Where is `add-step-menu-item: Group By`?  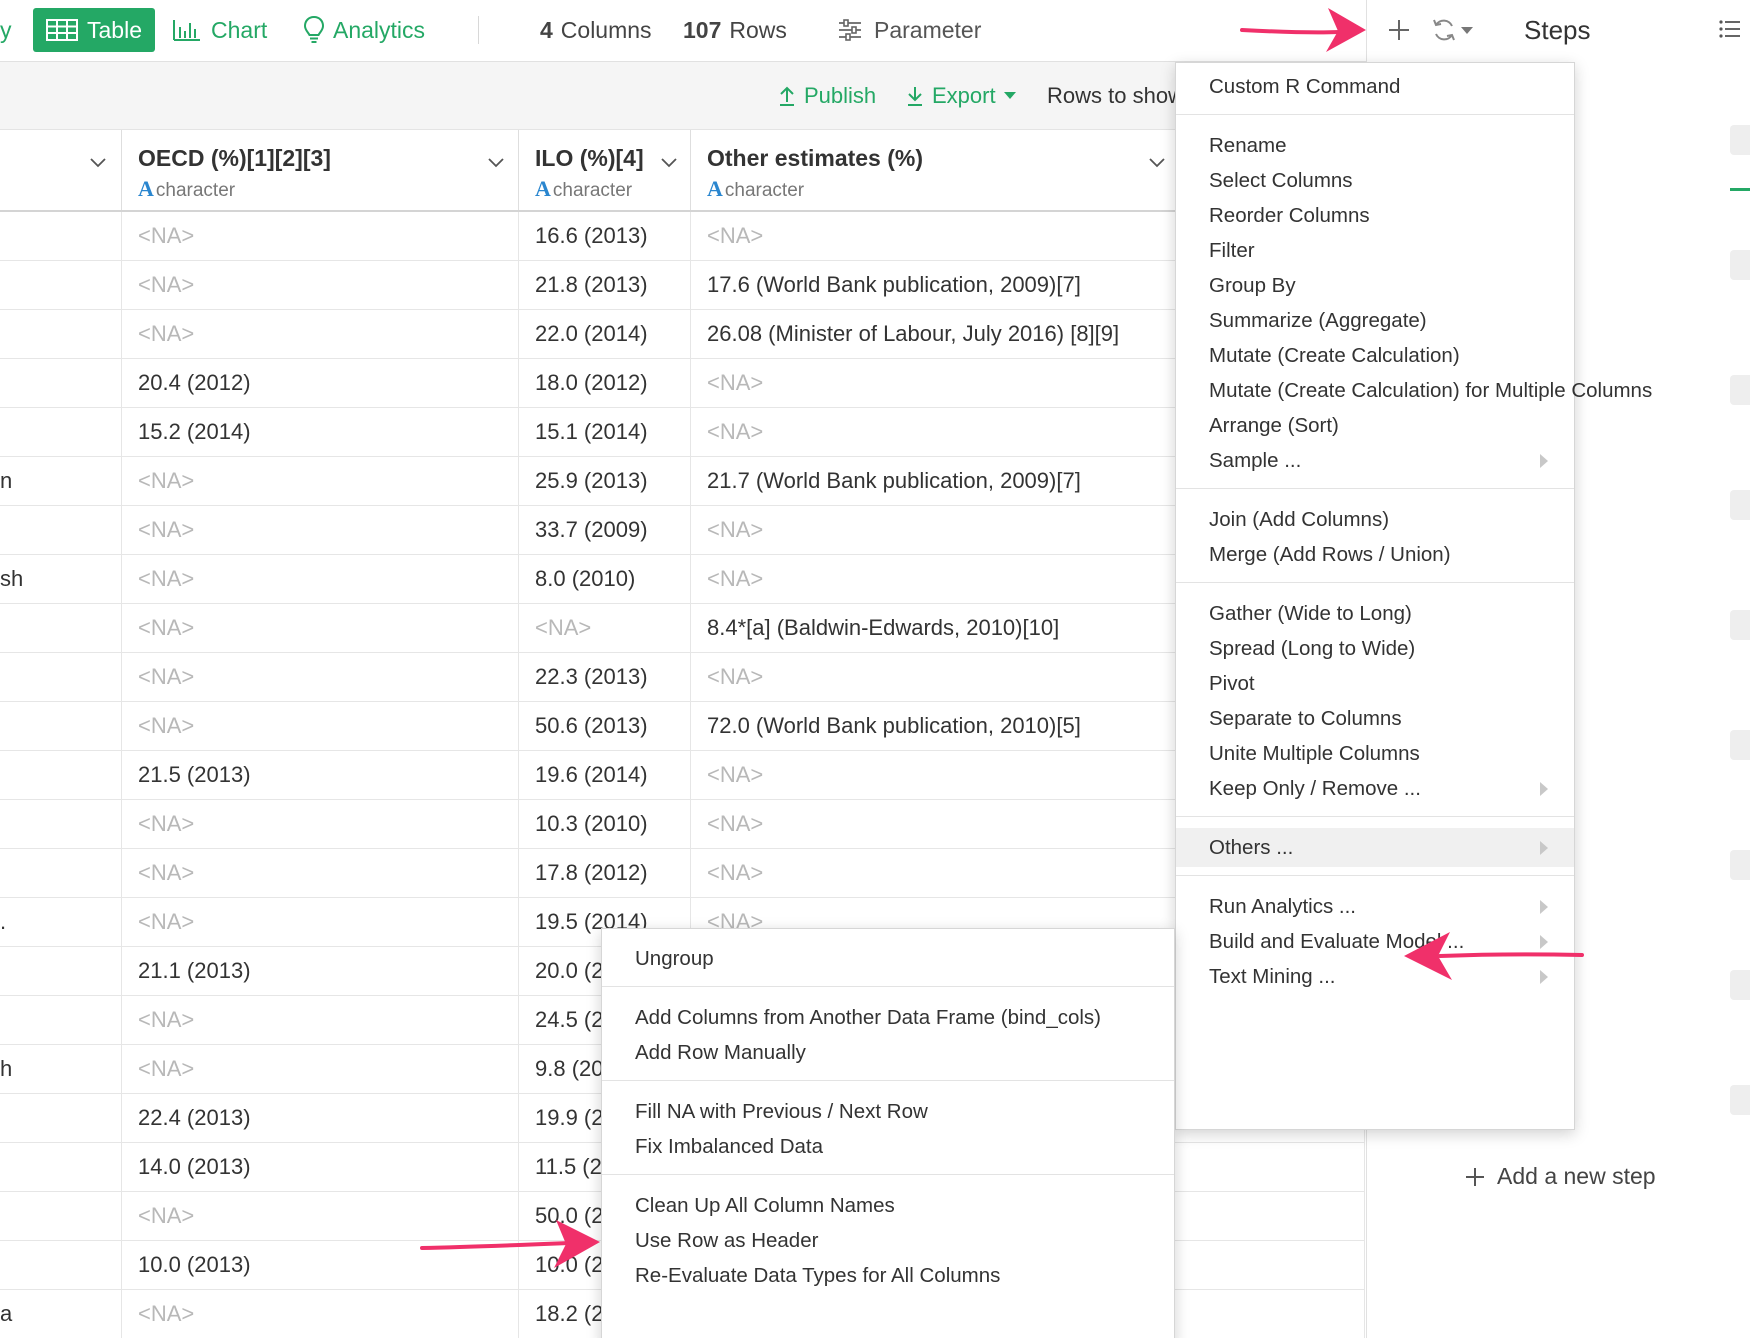 add-step-menu-item: Group By is located at coordinates (1375, 285).